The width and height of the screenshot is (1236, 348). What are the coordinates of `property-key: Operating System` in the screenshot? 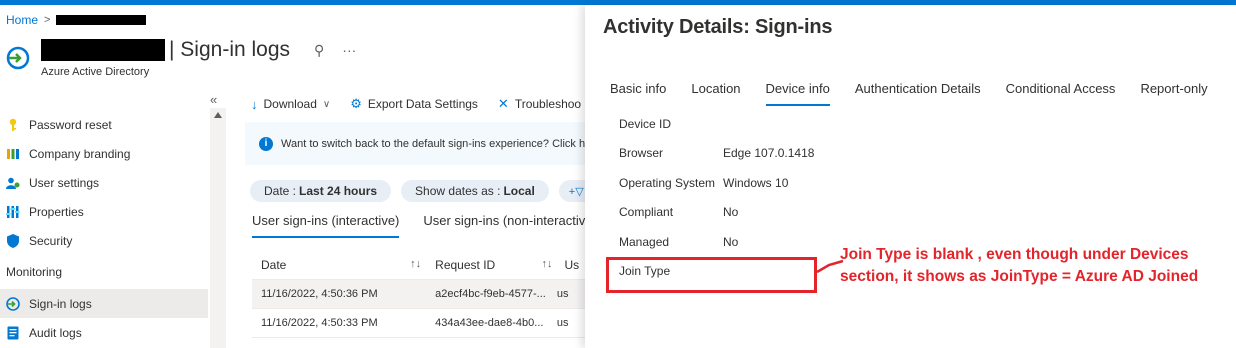 It's located at (667, 182).